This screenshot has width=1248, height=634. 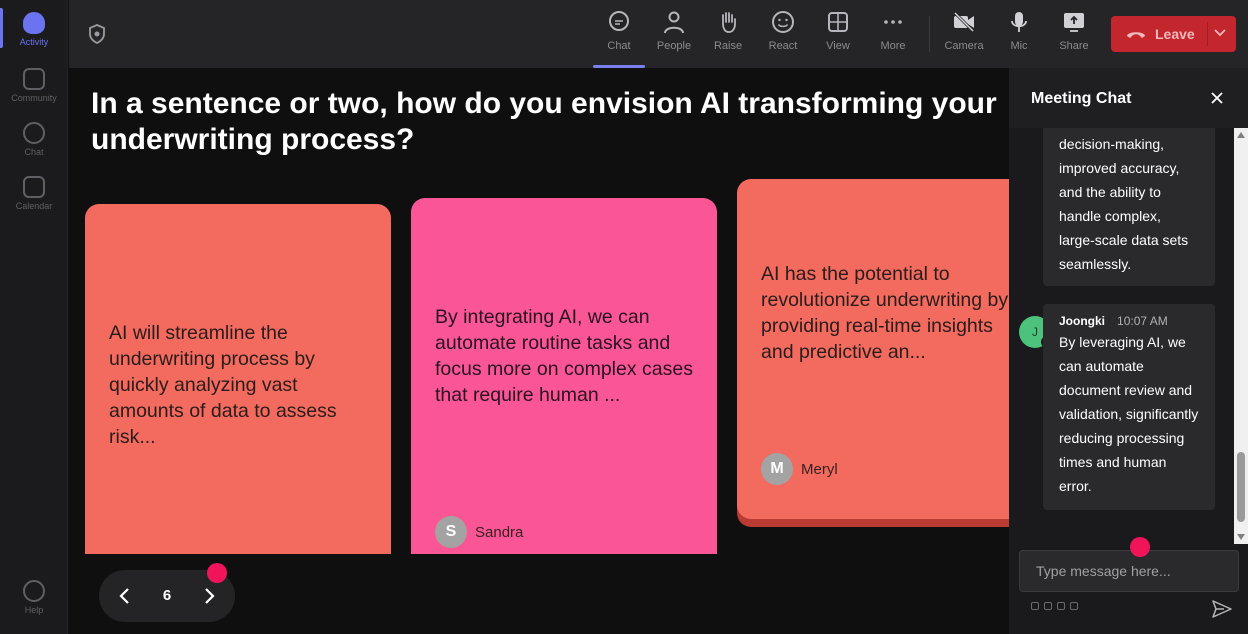 What do you see at coordinates (728, 46) in the screenshot?
I see `raise-hand-button-label: Raise` at bounding box center [728, 46].